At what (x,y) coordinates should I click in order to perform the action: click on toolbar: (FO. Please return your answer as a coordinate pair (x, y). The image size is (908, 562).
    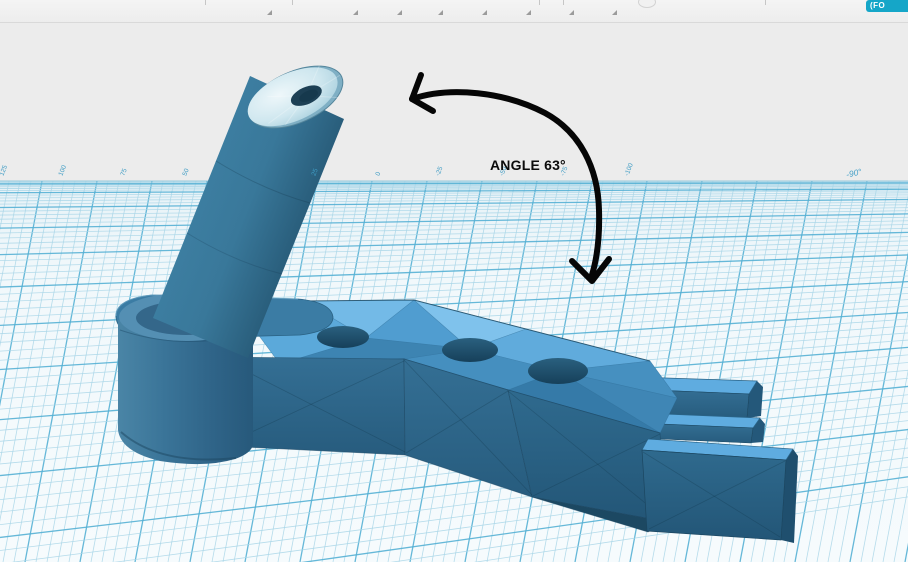
    Looking at the image, I should click on (454, 11).